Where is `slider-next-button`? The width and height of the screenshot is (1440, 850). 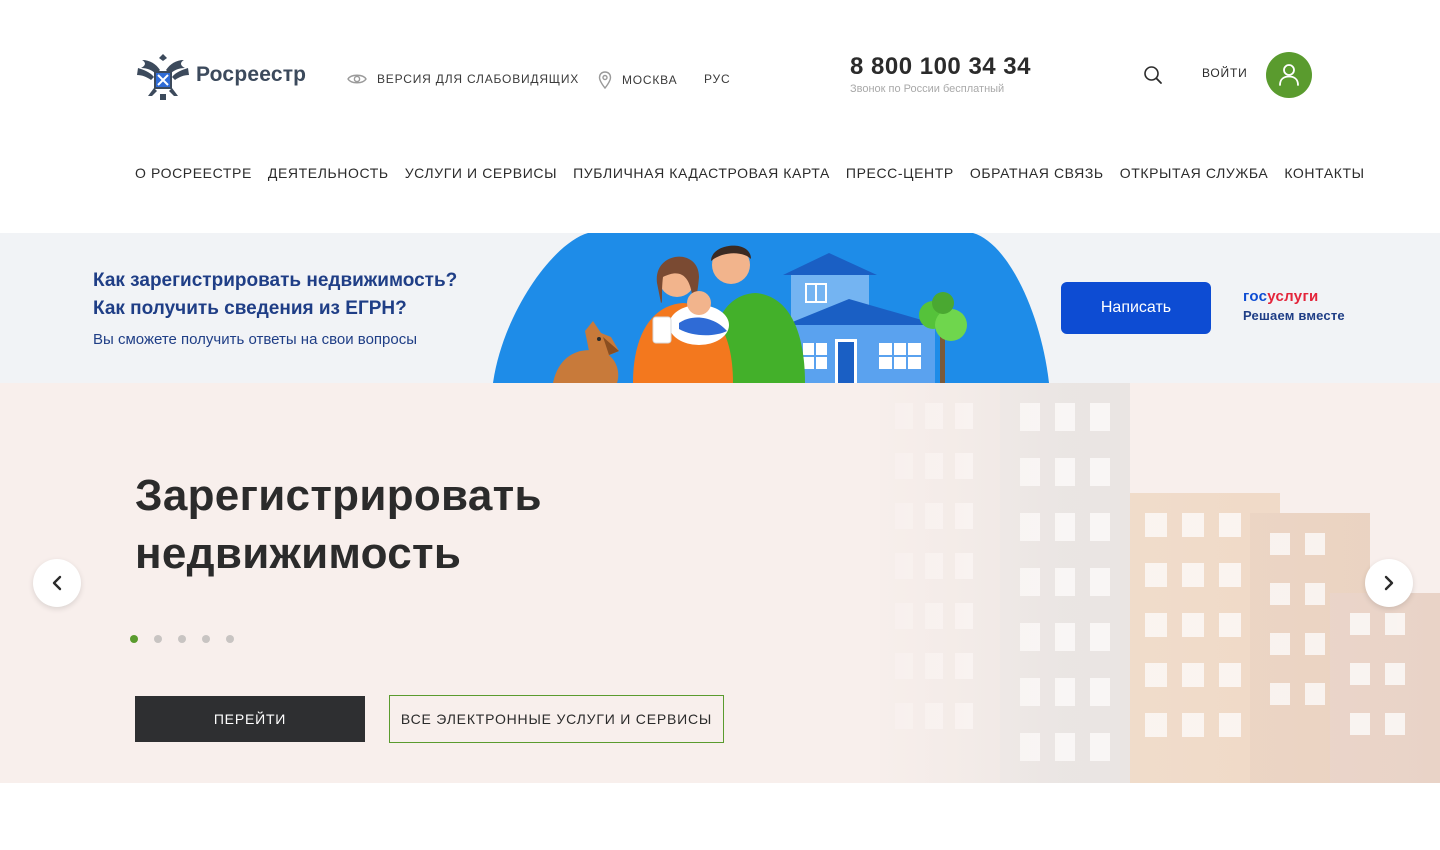
slider-next-button is located at coordinates (1389, 583).